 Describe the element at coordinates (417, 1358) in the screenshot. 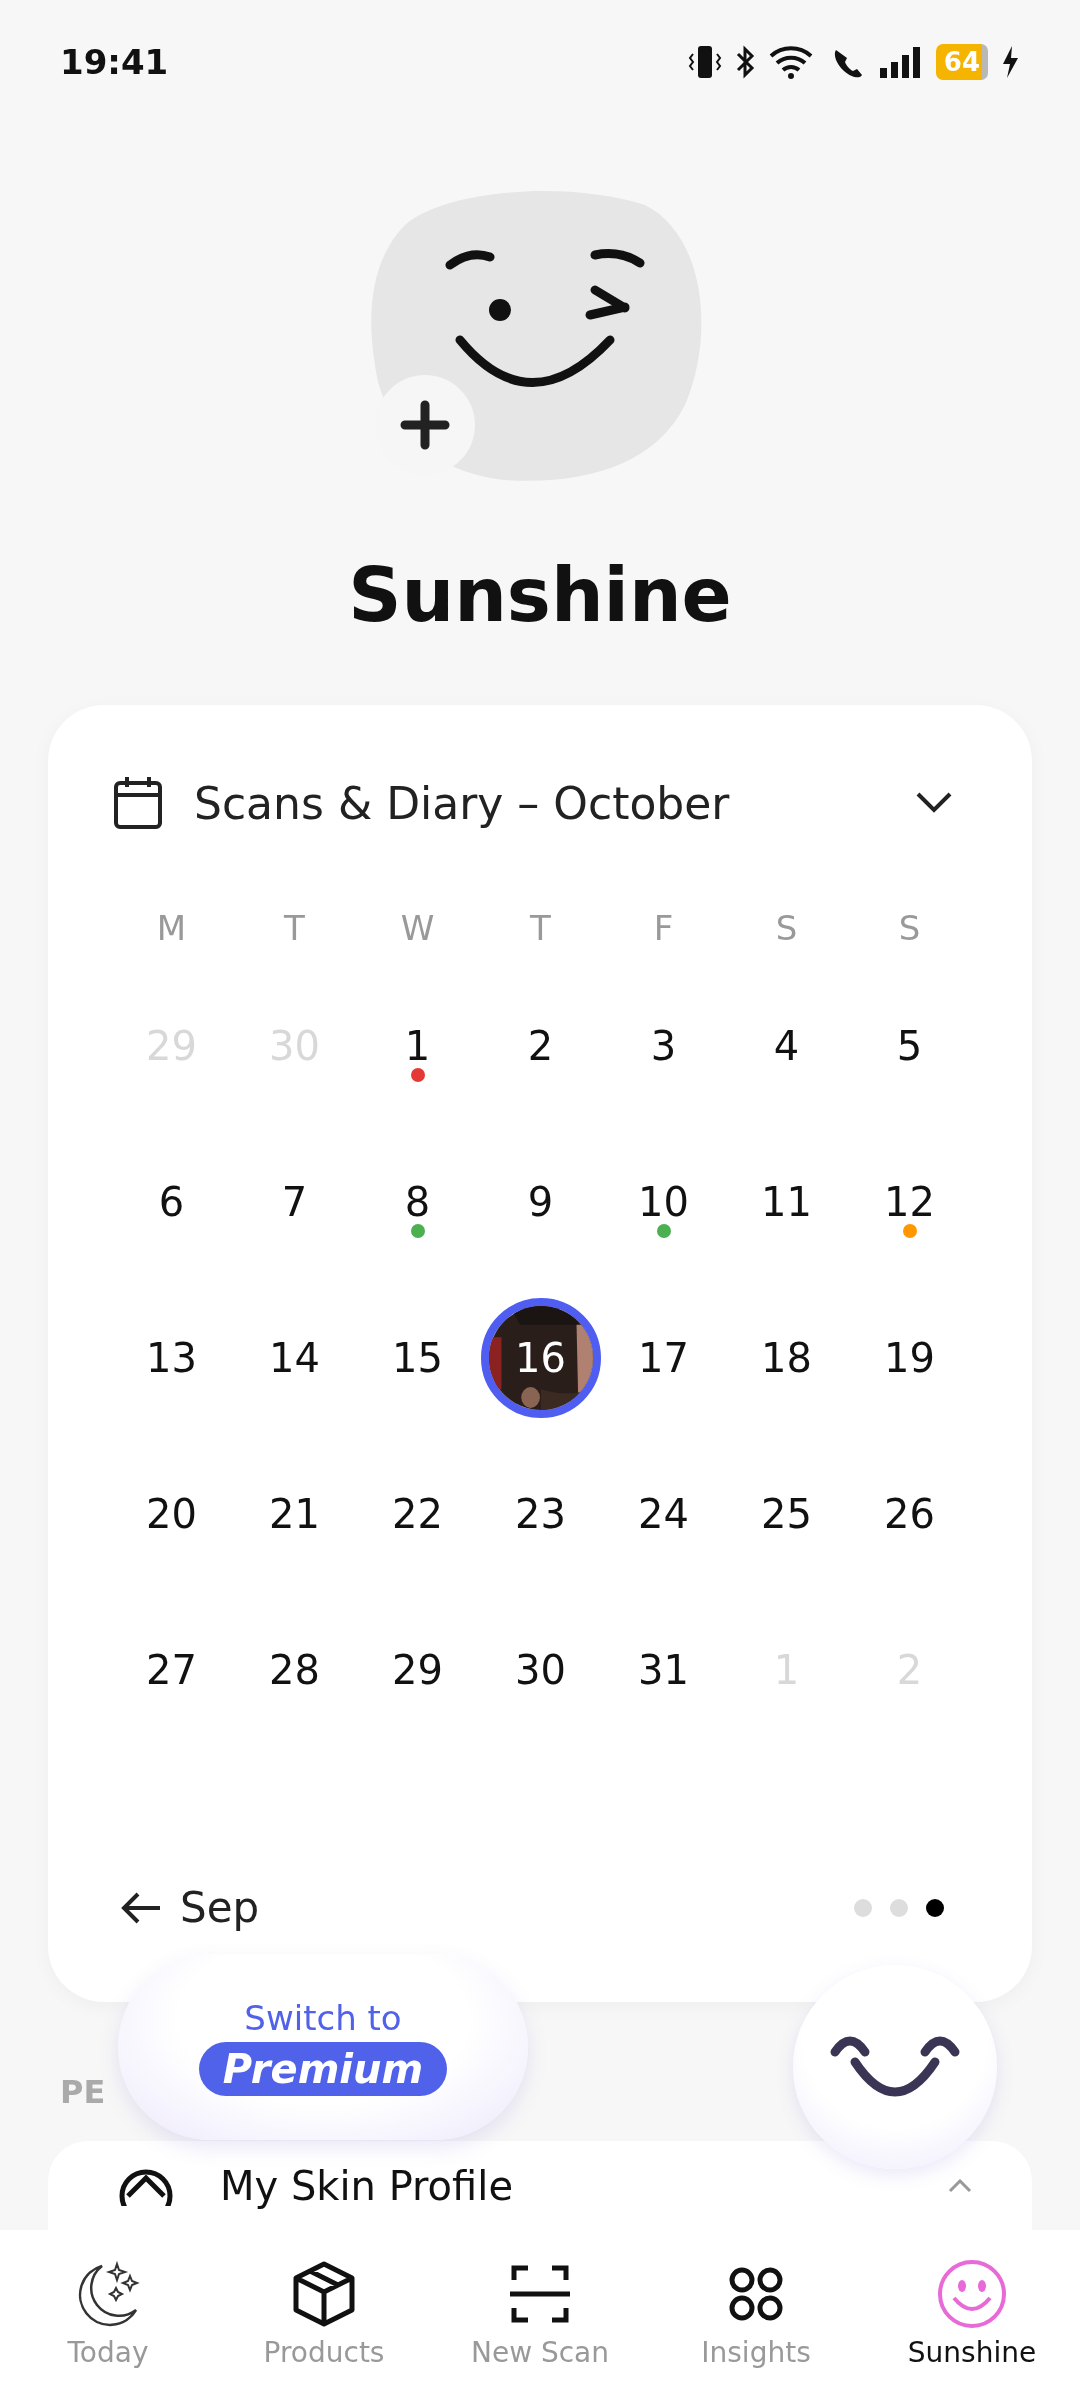

I see `calendar-day: 15` at that location.